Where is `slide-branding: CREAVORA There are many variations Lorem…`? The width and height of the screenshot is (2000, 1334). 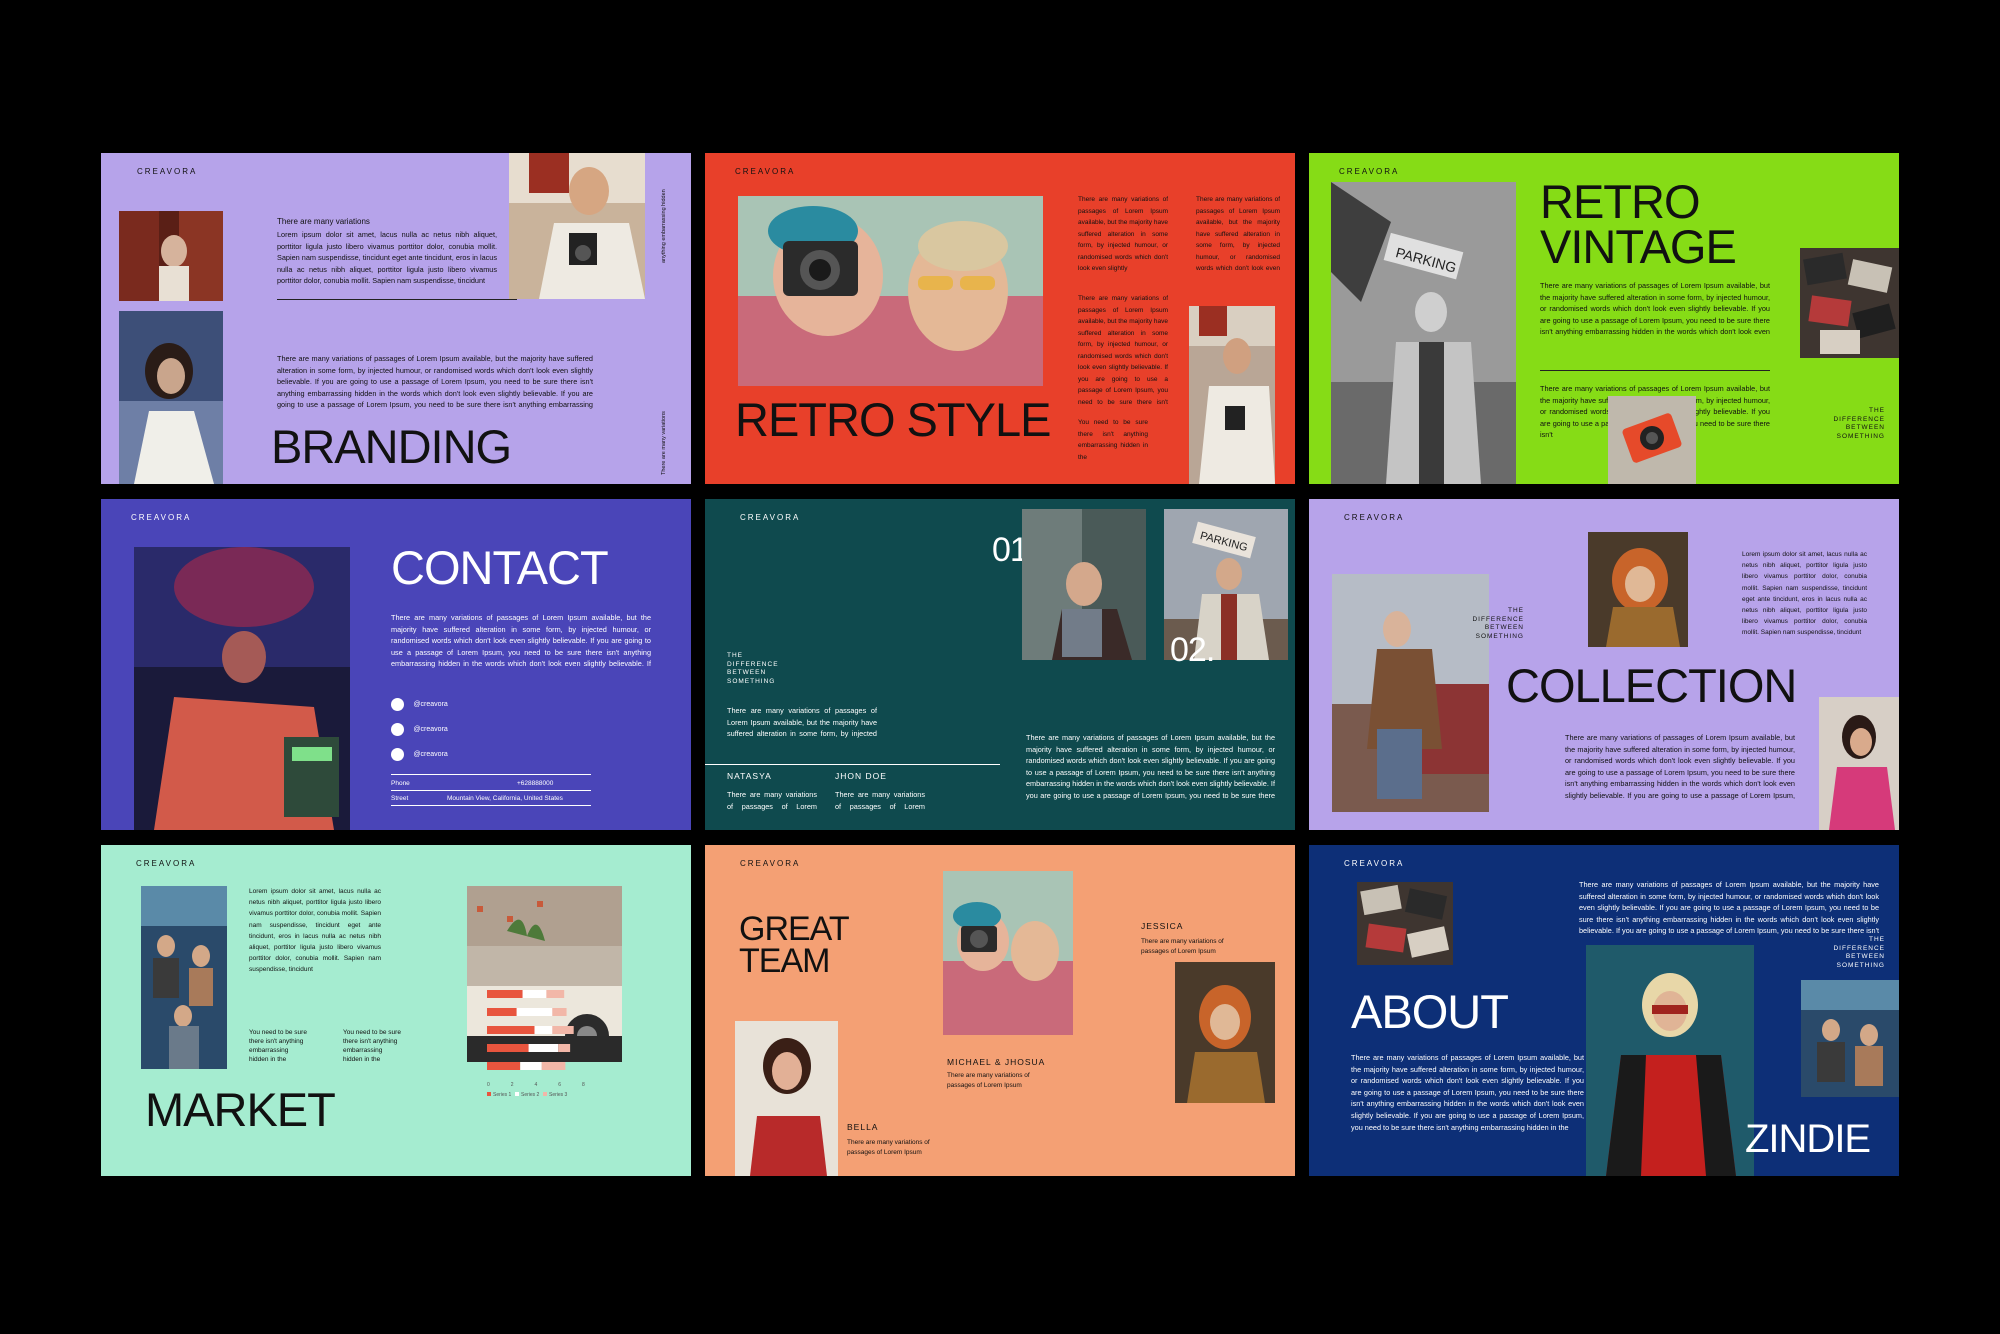 slide-branding: CREAVORA There are many variations Lorem… is located at coordinates (396, 318).